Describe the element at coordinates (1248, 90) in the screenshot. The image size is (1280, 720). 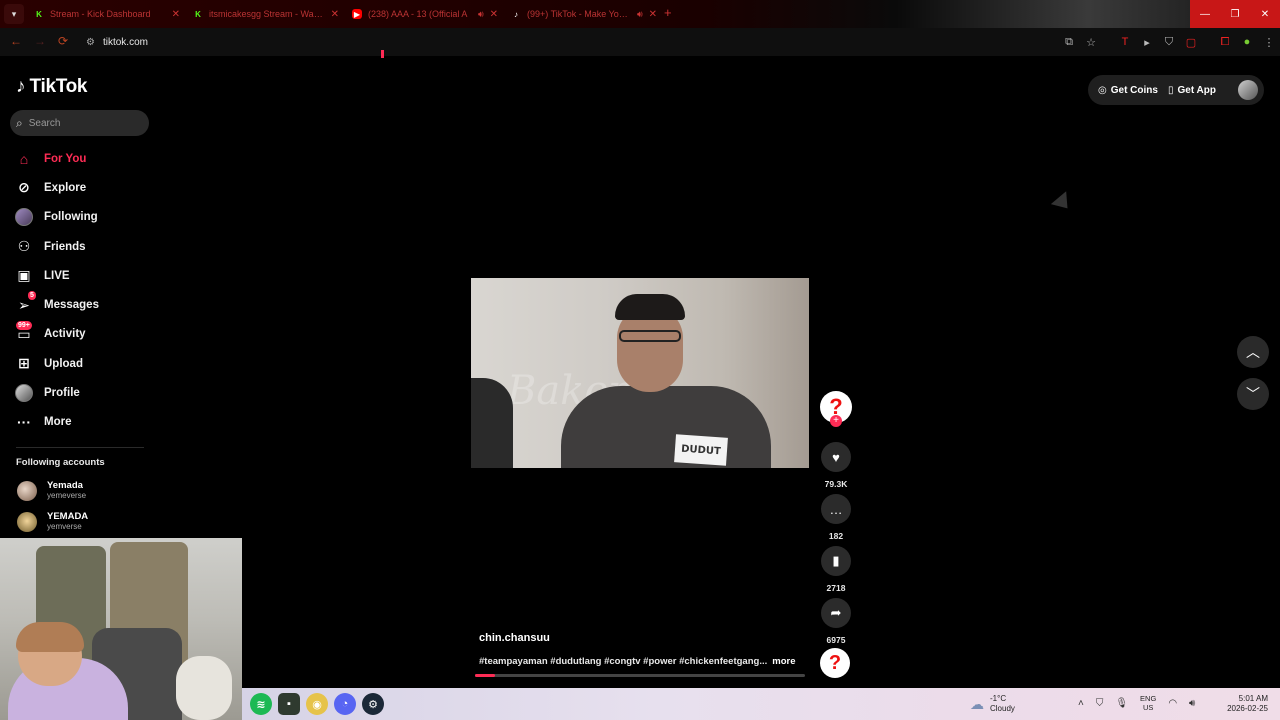
I see `user-avatar` at that location.